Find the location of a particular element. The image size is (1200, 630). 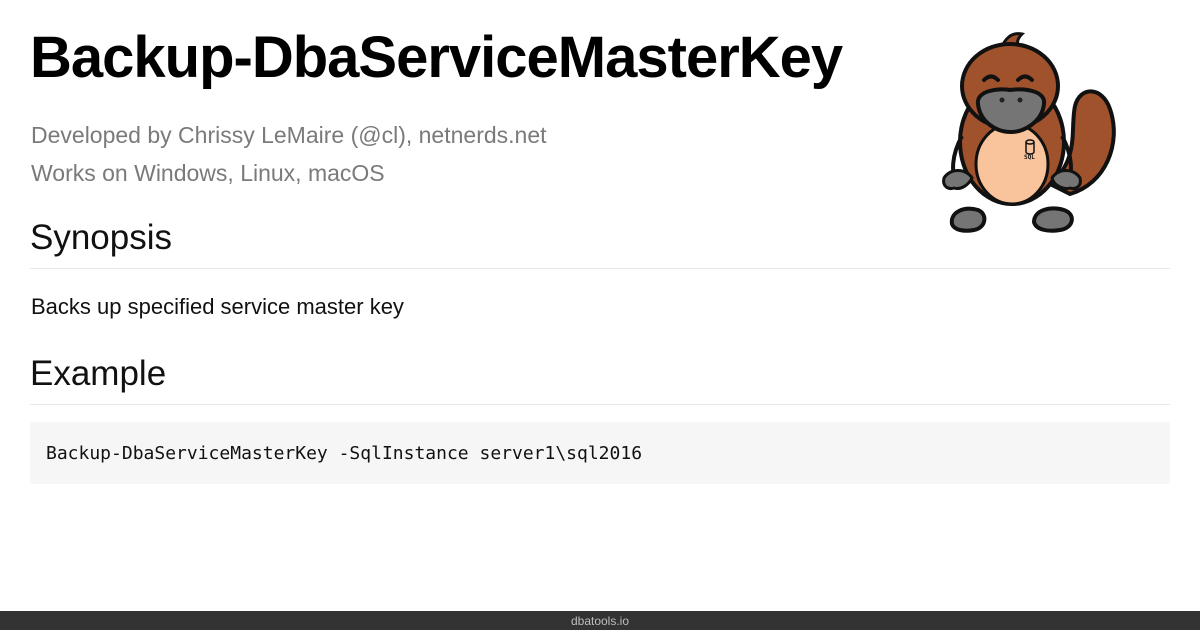

platypus-mascot-icon: SQL is located at coordinates (1027, 130).